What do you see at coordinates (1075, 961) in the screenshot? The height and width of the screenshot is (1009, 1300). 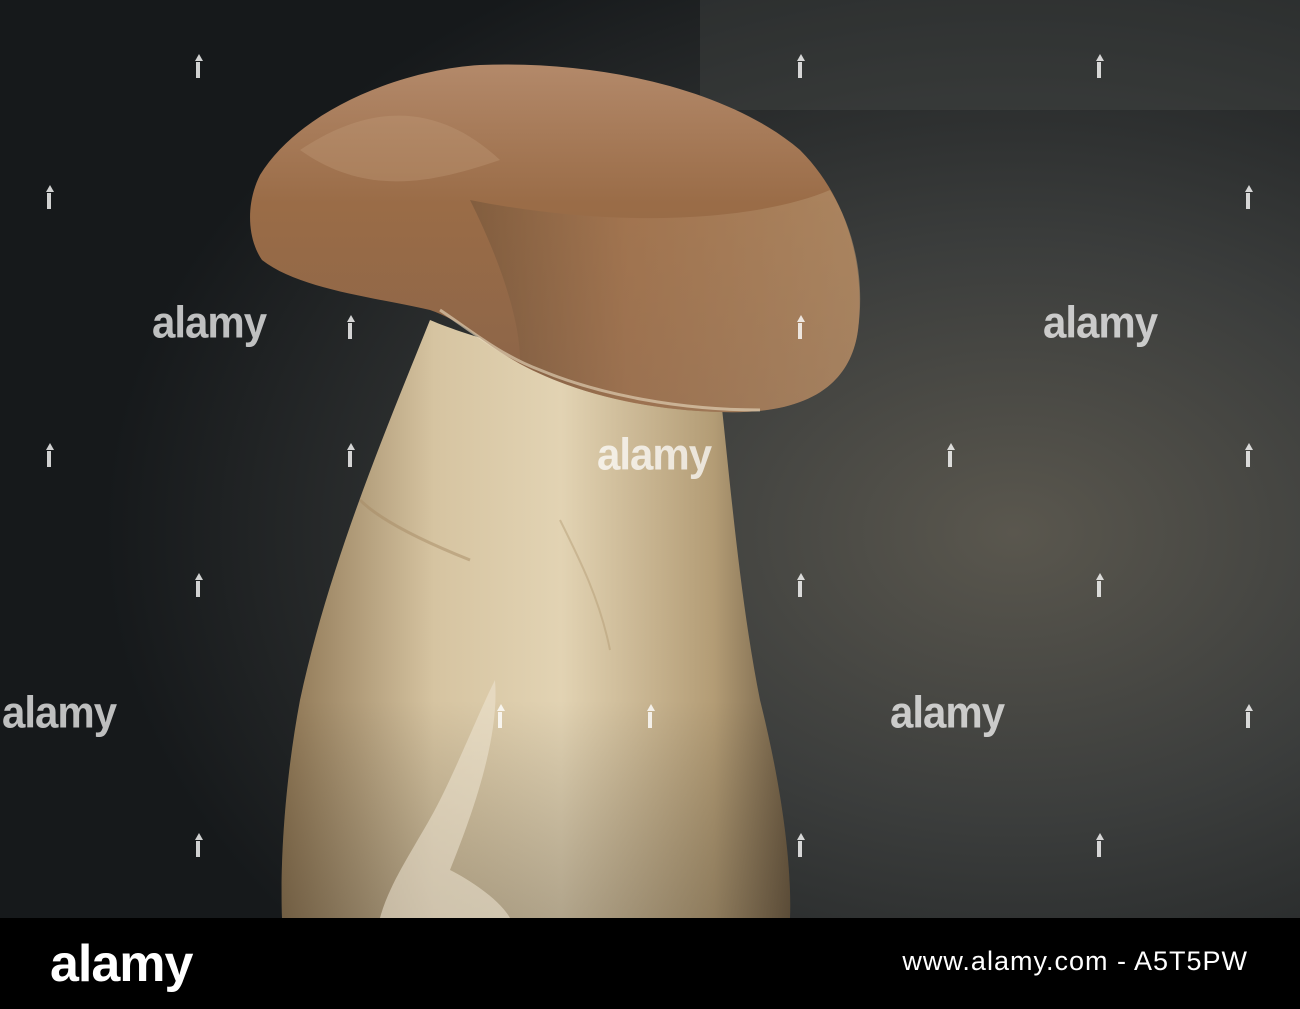 I see `image-id-label: www.alamy.com - A5T5PW` at bounding box center [1075, 961].